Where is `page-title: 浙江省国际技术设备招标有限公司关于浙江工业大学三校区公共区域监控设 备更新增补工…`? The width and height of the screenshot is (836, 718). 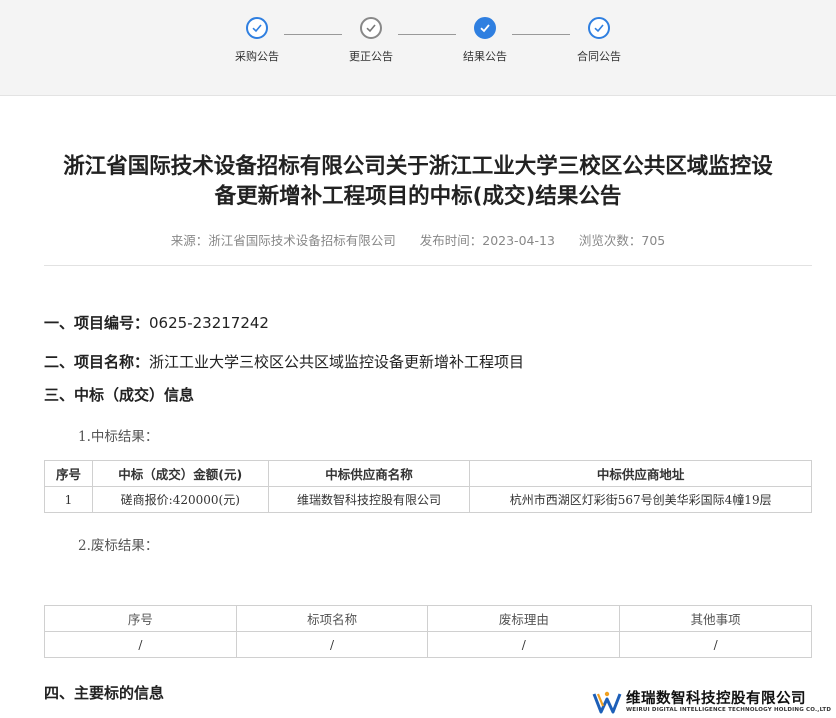
page-title: 浙江省国际技术设备招标有限公司关于浙江工业大学三校区公共区域监控设 备更新增补工… is located at coordinates (418, 182).